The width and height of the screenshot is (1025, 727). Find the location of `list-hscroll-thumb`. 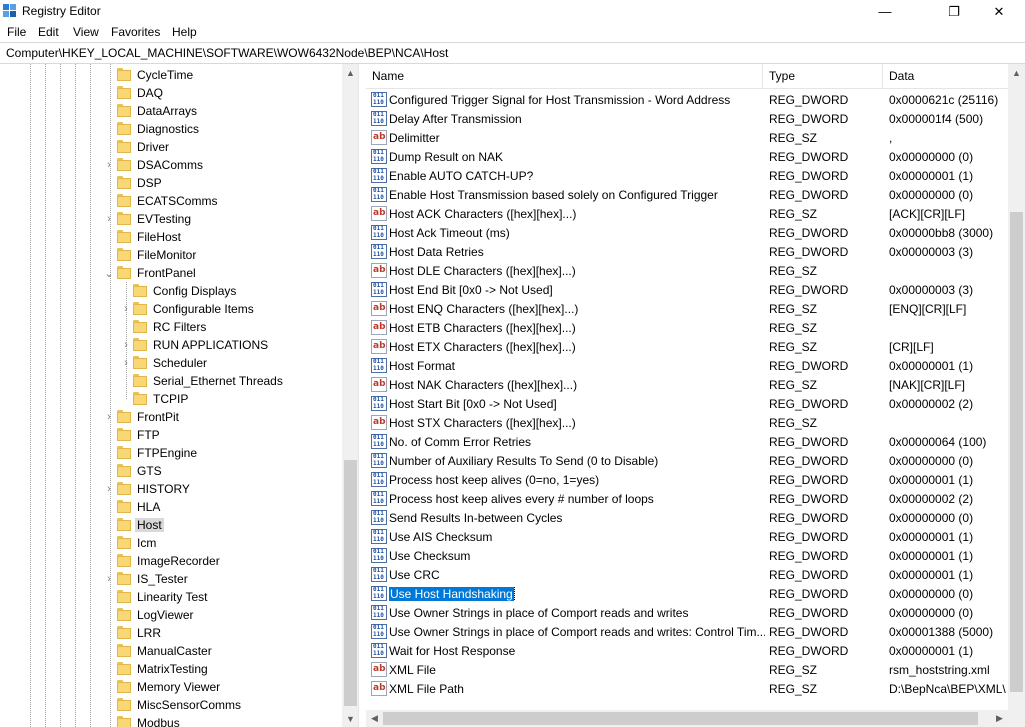

list-hscroll-thumb is located at coordinates (680, 718).